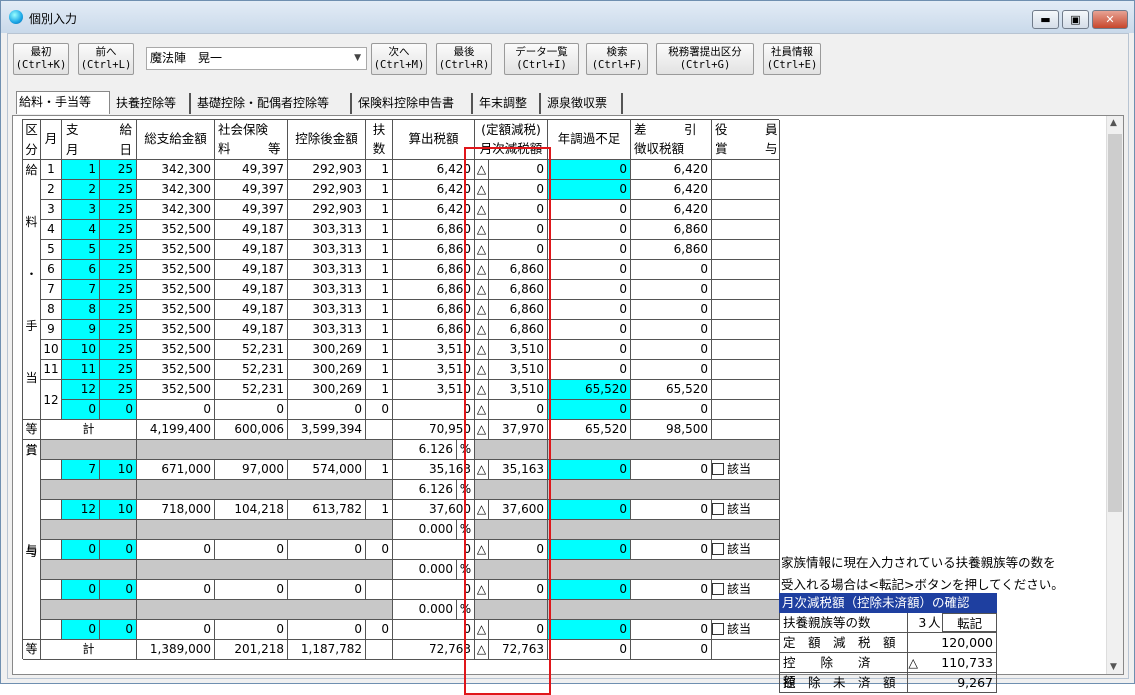 This screenshot has height=695, width=1135. What do you see at coordinates (81, 510) in the screenshot?
I see `bonus-pay-month-input: 12/` at bounding box center [81, 510].